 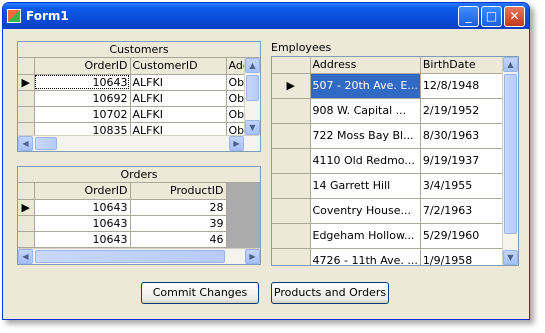 What do you see at coordinates (139, 175) in the screenshot?
I see `orders-caption: Orders` at bounding box center [139, 175].